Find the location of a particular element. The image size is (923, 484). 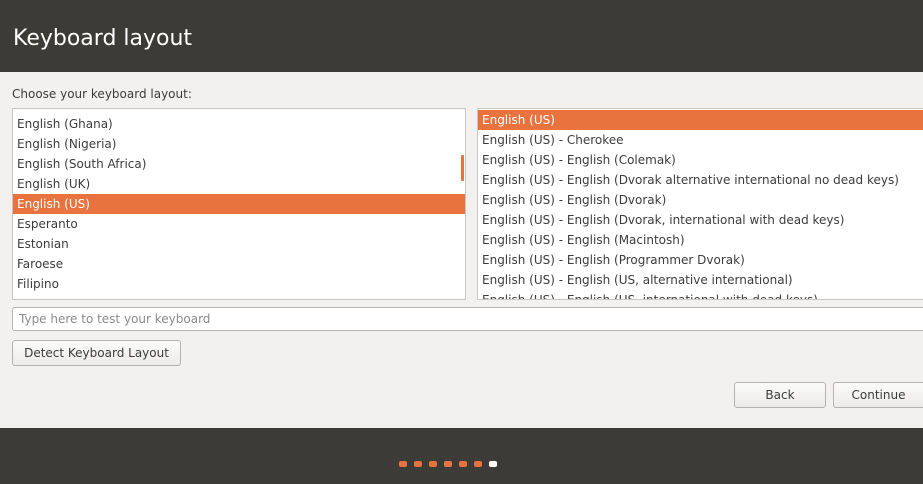

layout-list-item: Estonian is located at coordinates (239, 244).